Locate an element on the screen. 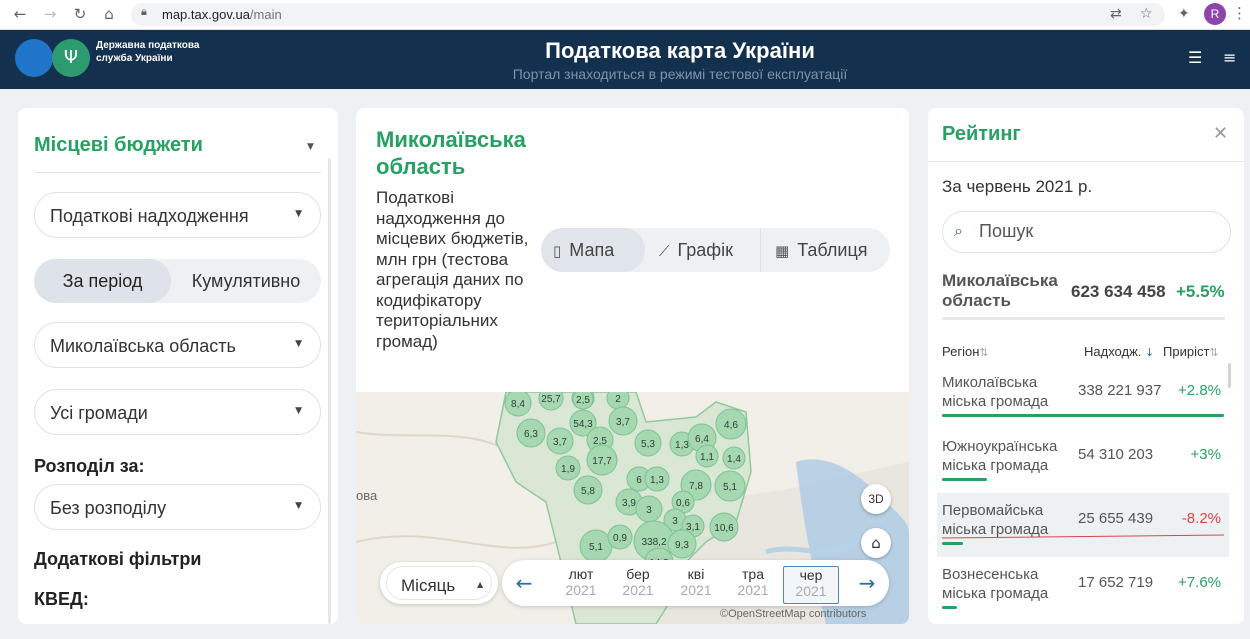 The image size is (1250, 639). section-title: Місцеві бюджети is located at coordinates (118, 145).